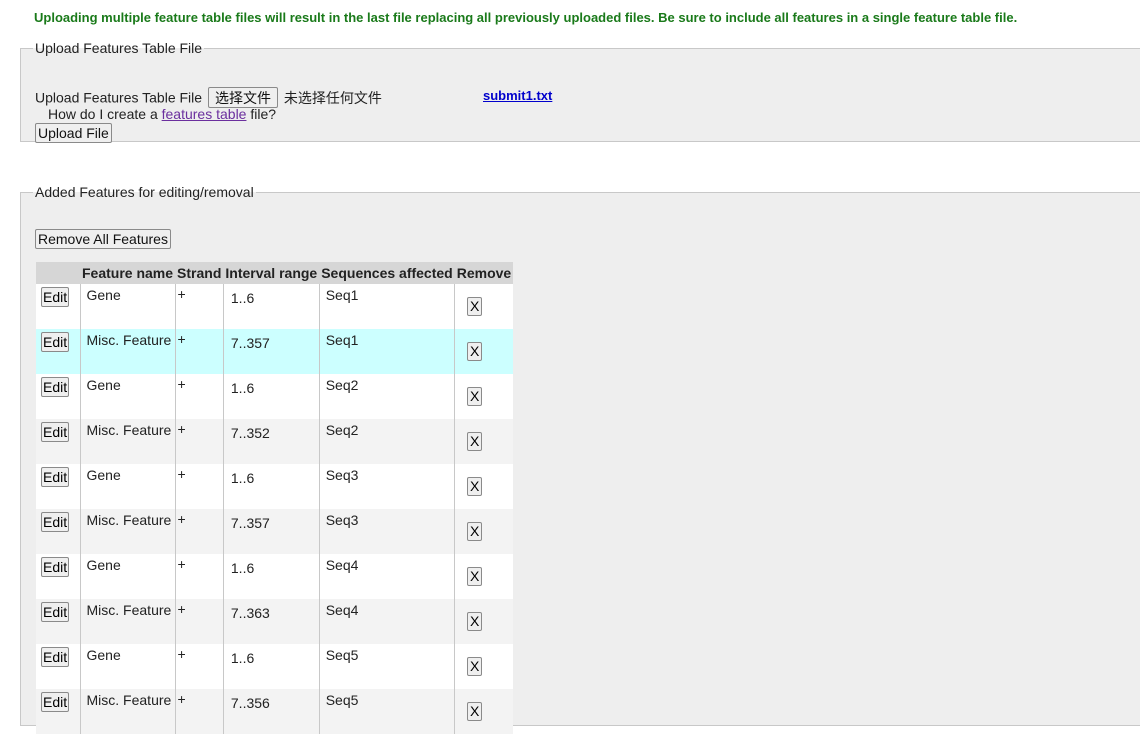  I want to click on remove-all-features-button: Remove All Features, so click(103, 239).